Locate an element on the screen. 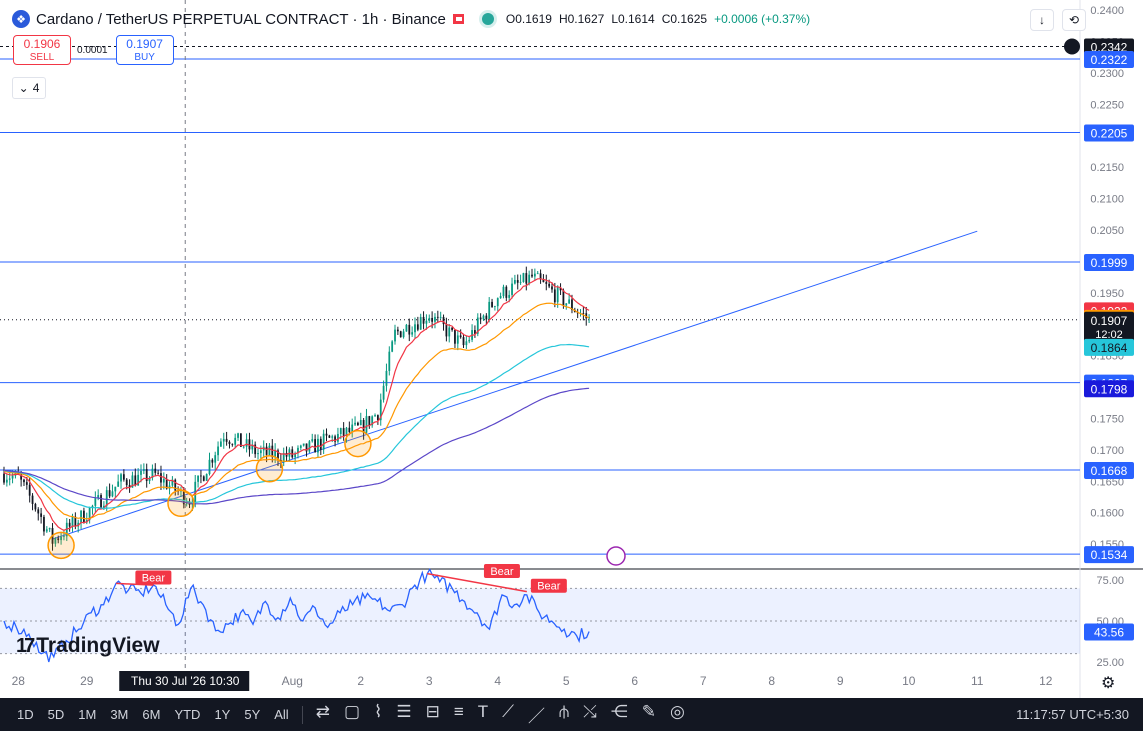 Image resolution: width=1143 pixels, height=731 pixels. text-icon: T is located at coordinates (483, 714).